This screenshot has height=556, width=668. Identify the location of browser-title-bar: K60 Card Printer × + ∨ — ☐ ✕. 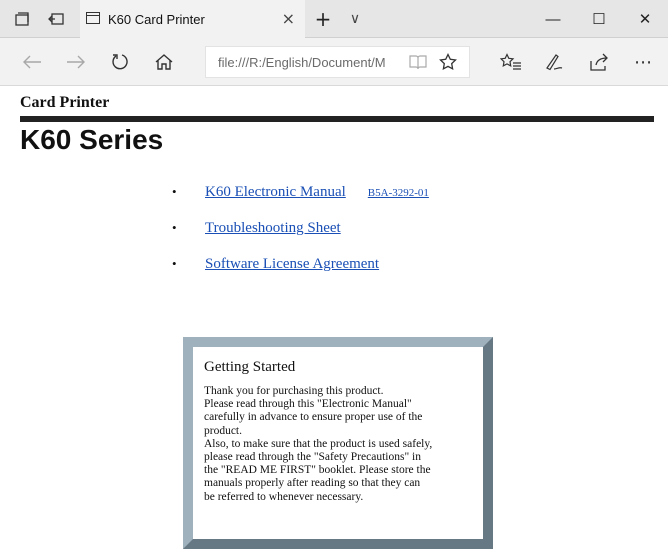
(334, 19).